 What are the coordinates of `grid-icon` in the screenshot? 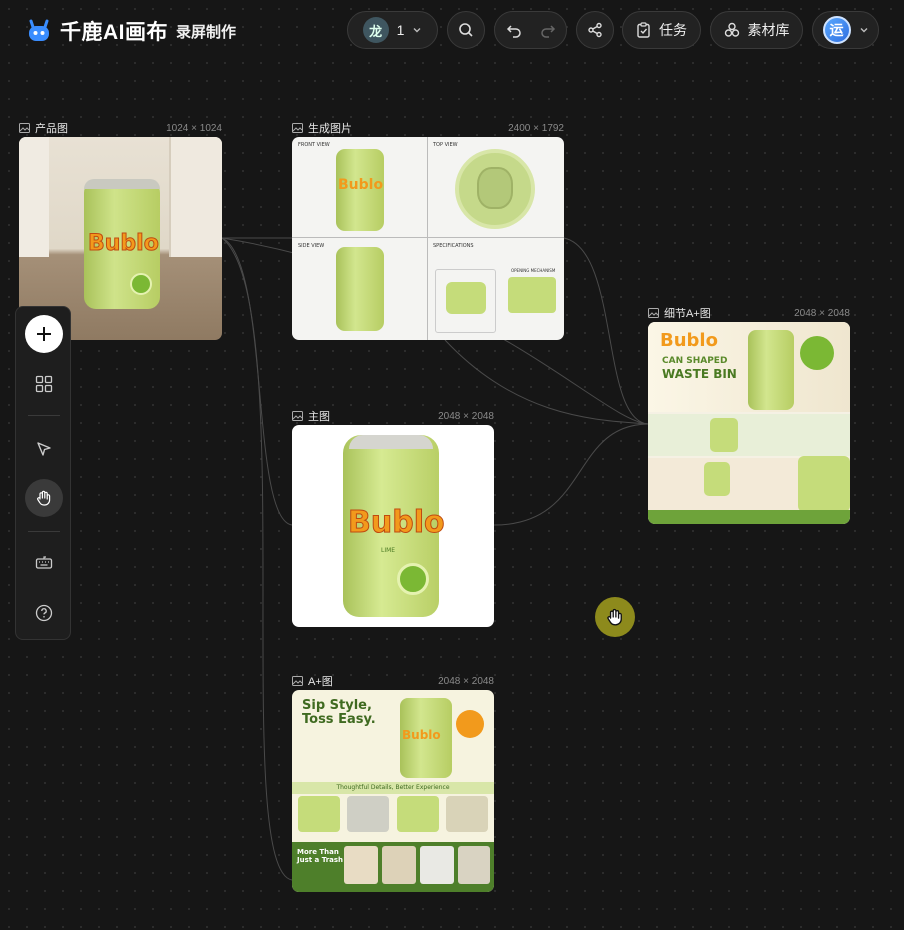 It's located at (44, 384).